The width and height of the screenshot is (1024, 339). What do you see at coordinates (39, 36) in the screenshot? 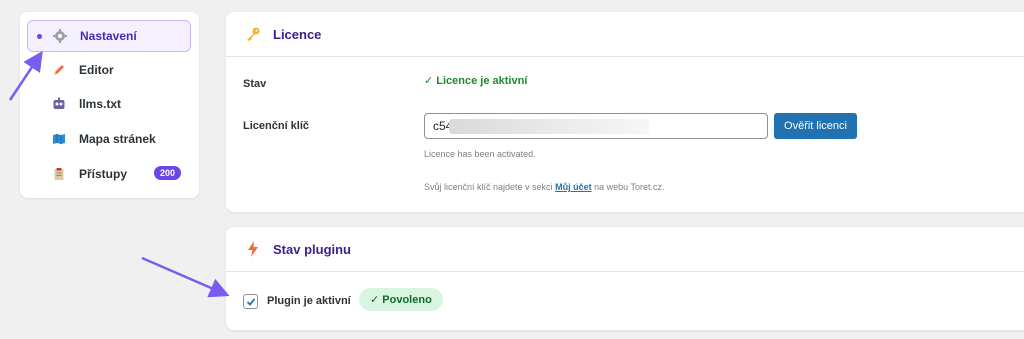
I see `active-dot-icon` at bounding box center [39, 36].